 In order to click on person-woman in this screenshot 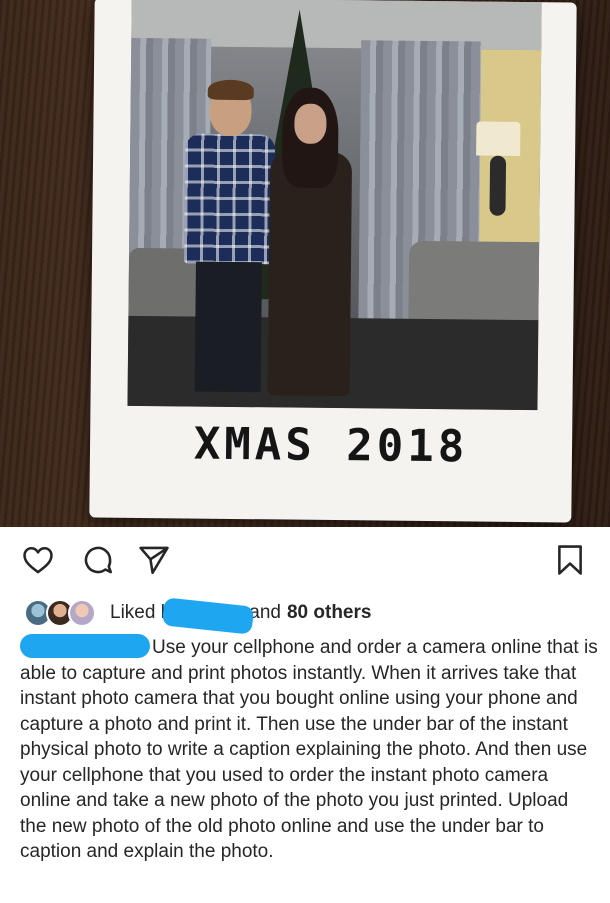, I will do `click(310, 242)`.